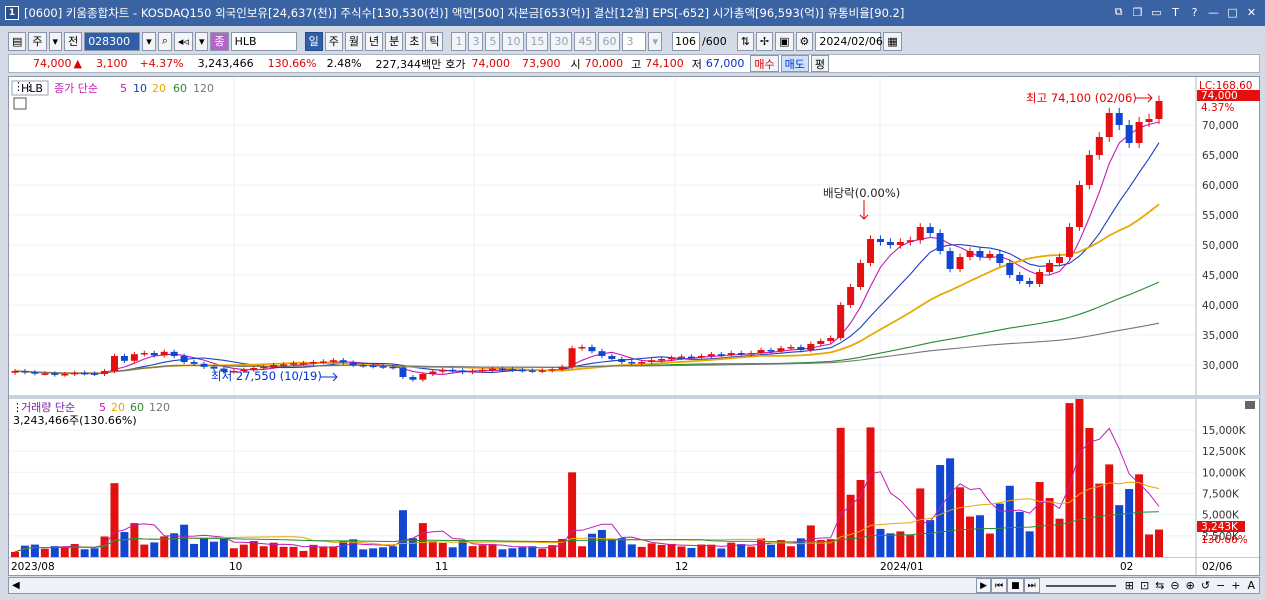 The height and width of the screenshot is (600, 1265). Describe the element at coordinates (1235, 585) in the screenshot. I see `zoom-plus-icon: +` at that location.